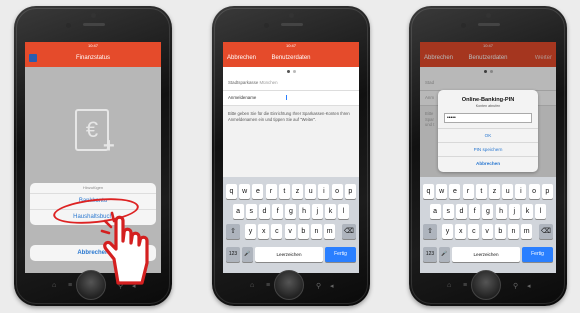 The image size is (580, 313). What do you see at coordinates (488, 135) in the screenshot?
I see `ok-button: OK` at bounding box center [488, 135].